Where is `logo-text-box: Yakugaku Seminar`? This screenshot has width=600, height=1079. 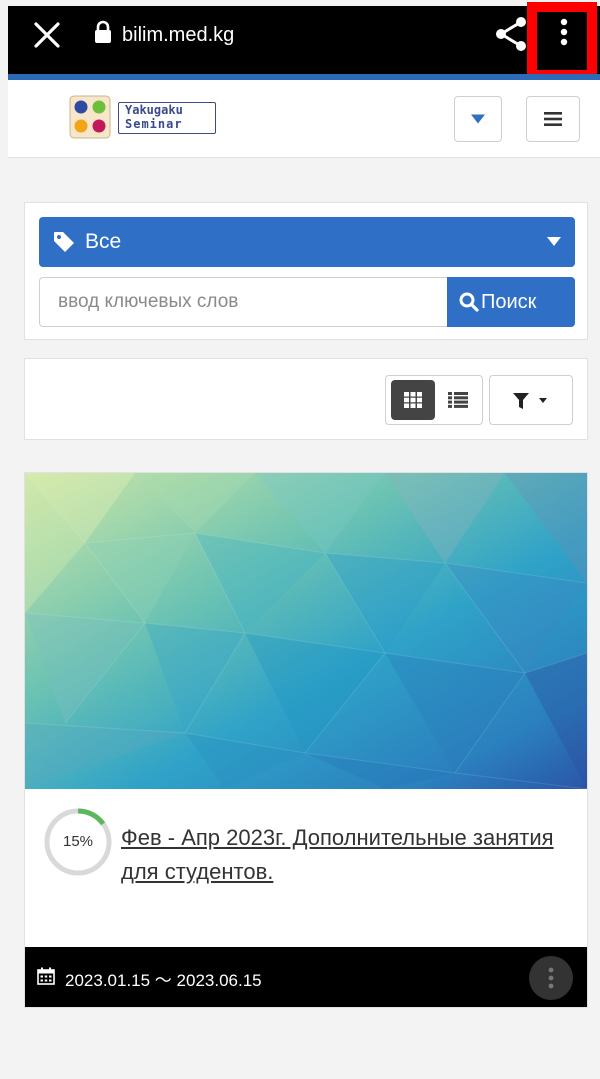
logo-text-box: Yakugaku Seminar is located at coordinates (167, 118).